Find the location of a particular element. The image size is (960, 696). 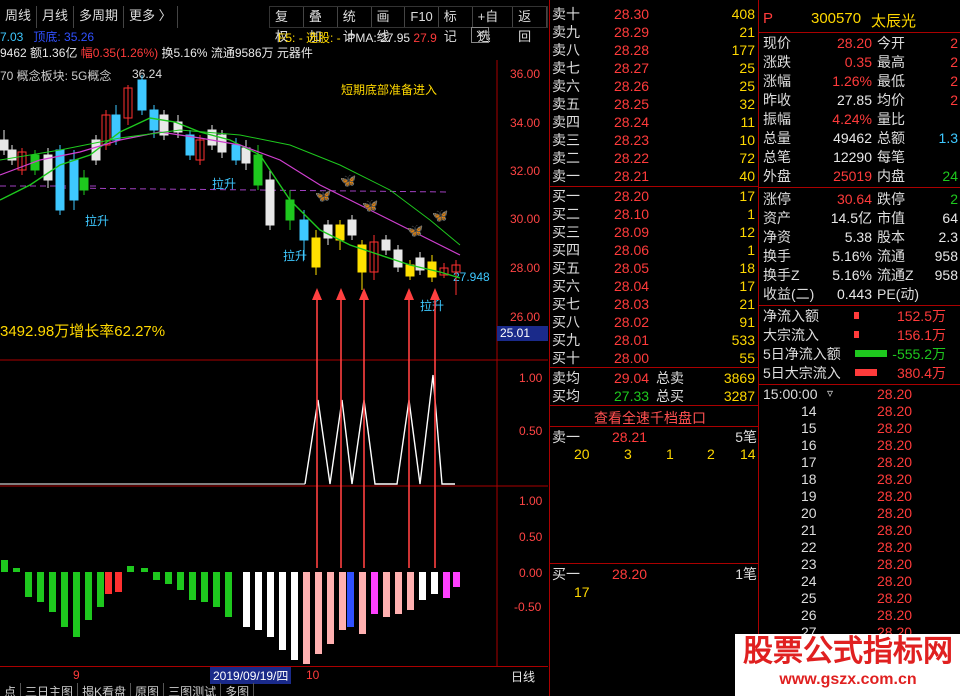

back-button: 返回 is located at coordinates (530, 25).